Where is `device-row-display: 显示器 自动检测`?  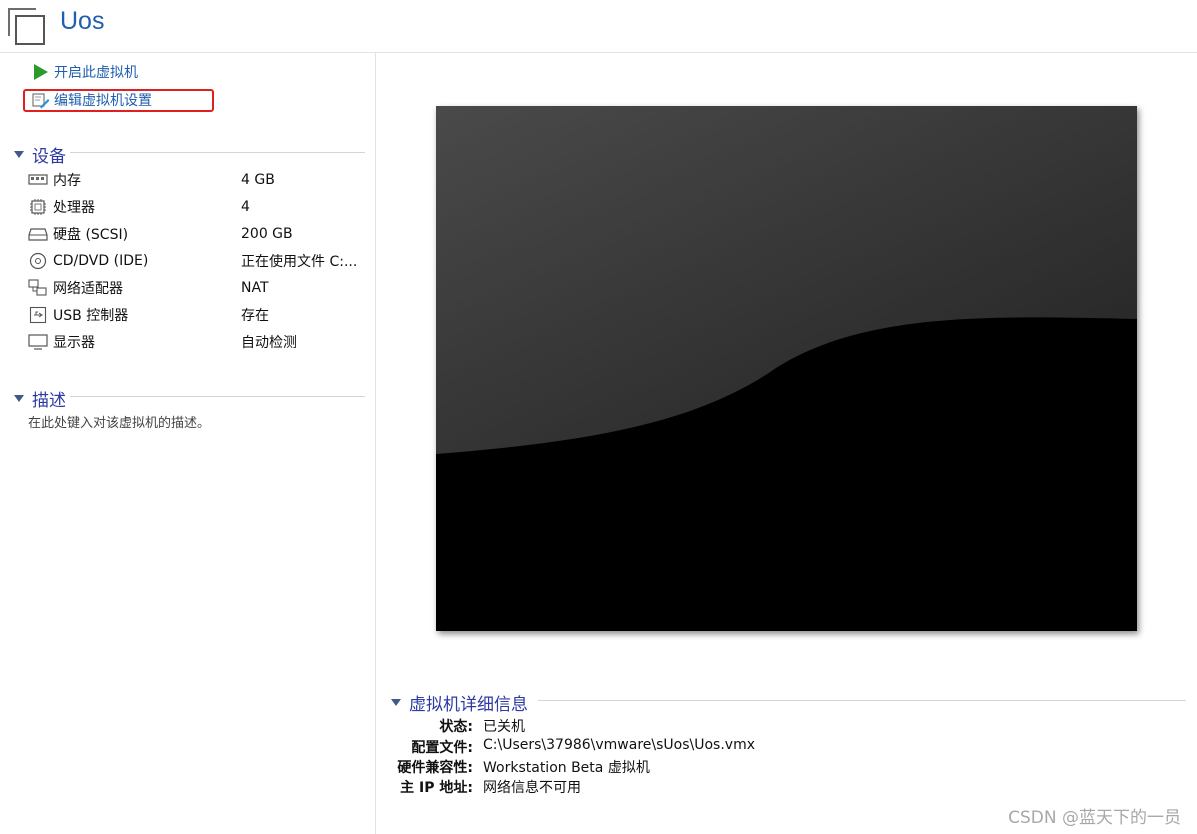 device-row-display: 显示器 自动检测 is located at coordinates (200, 342).